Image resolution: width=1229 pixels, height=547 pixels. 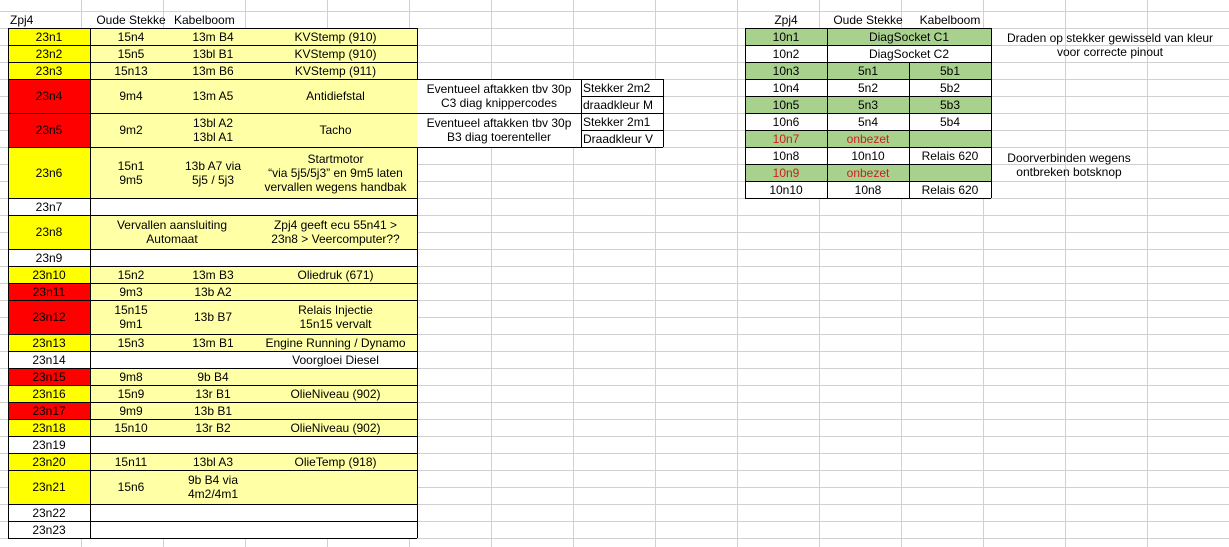 I want to click on row-id-23n8: 23n8, so click(x=49, y=232).